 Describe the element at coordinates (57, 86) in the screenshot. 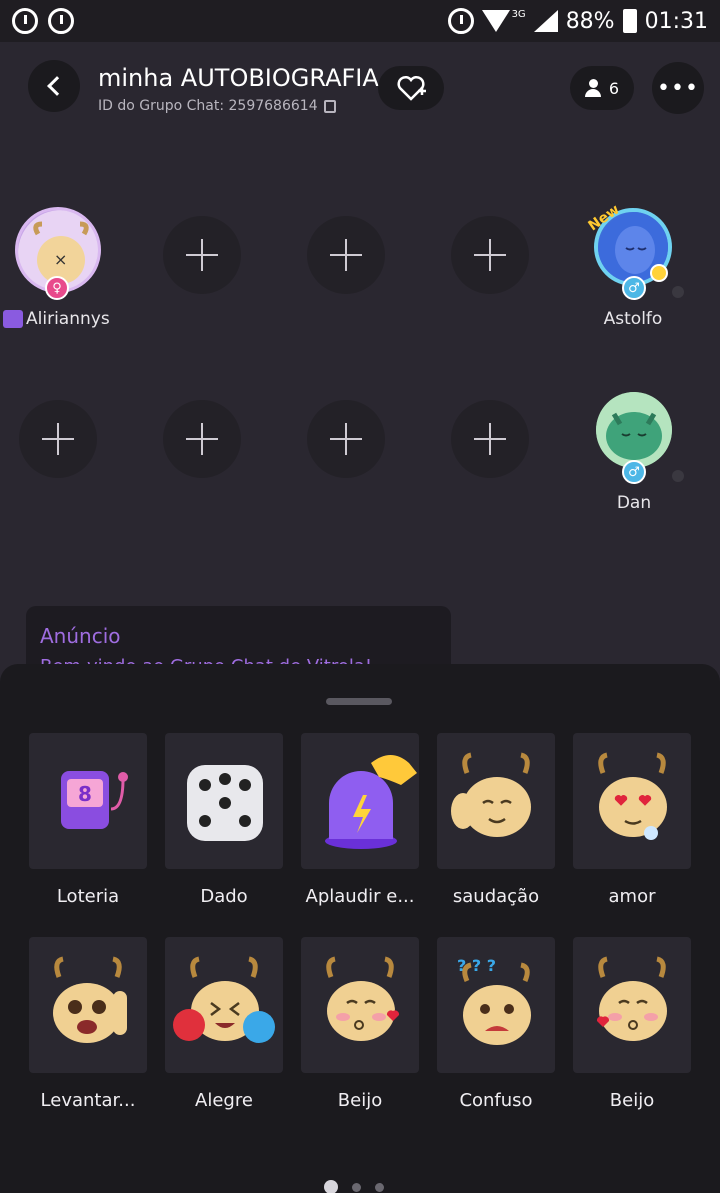

I see `chevron-left-icon` at that location.